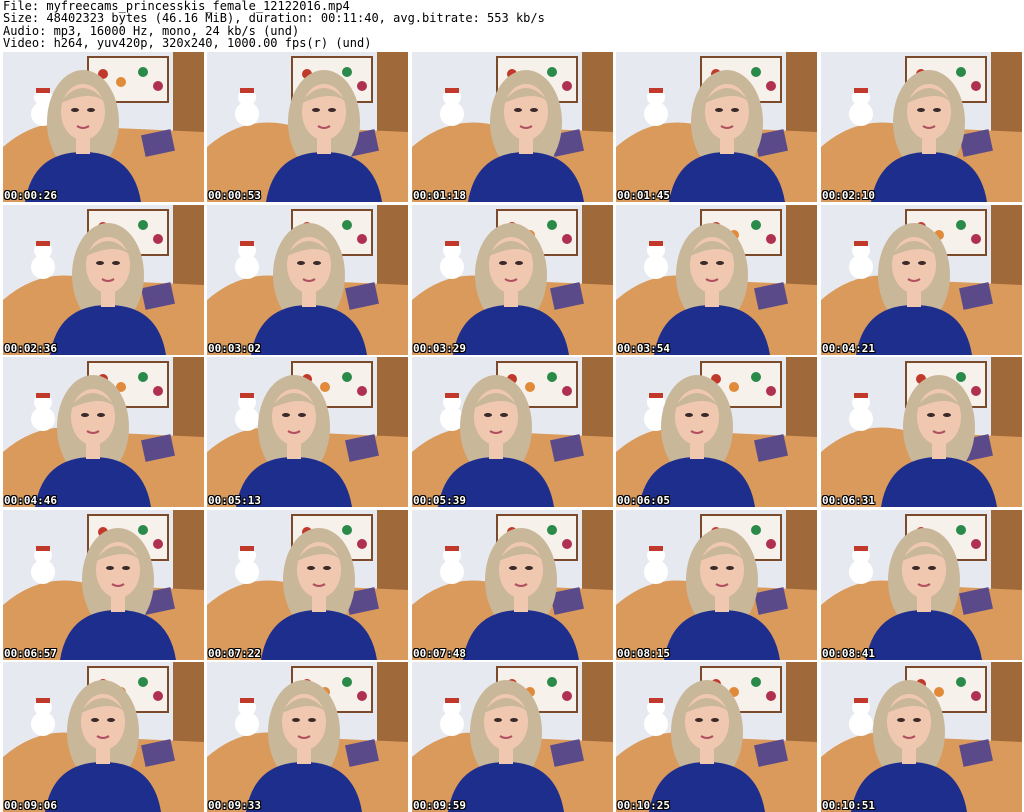  I want to click on thumbnail-timestamp: 00:09:33, so click(234, 805).